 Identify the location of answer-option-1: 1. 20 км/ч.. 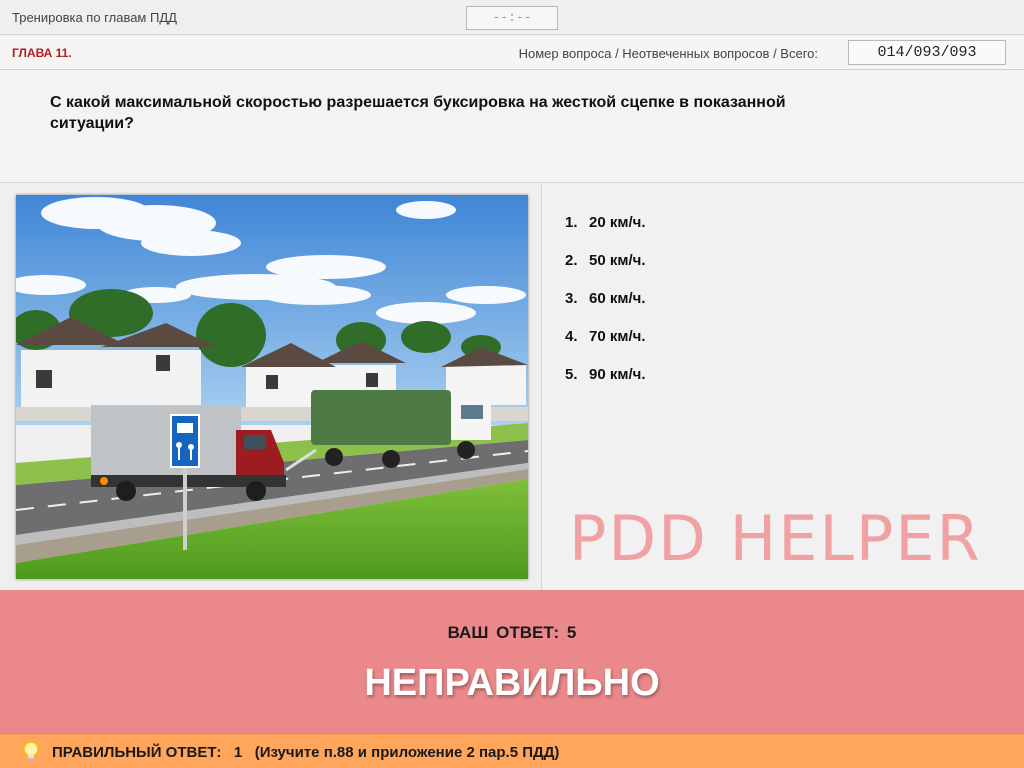
(605, 222).